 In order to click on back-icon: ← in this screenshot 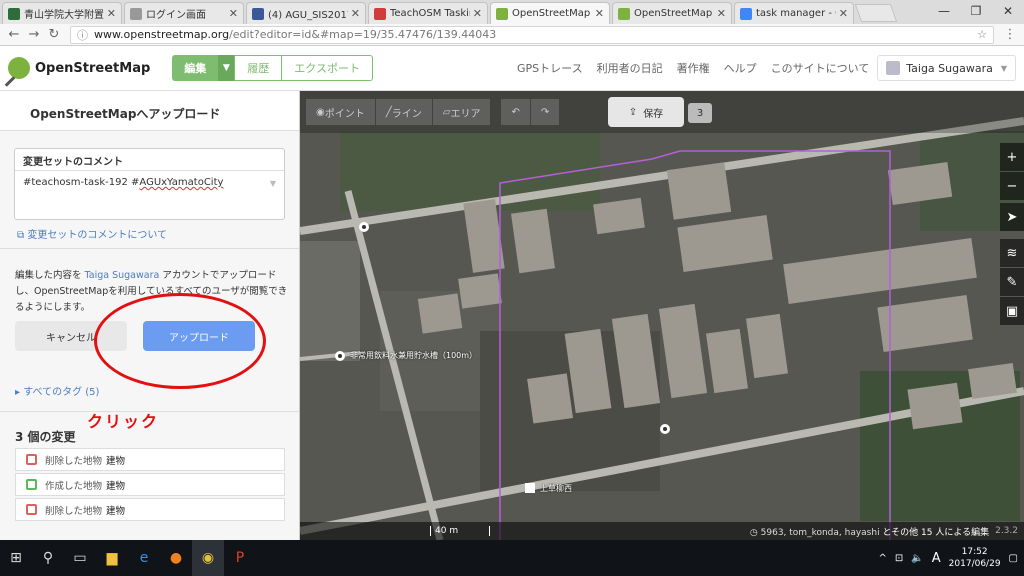, I will do `click(14, 34)`.